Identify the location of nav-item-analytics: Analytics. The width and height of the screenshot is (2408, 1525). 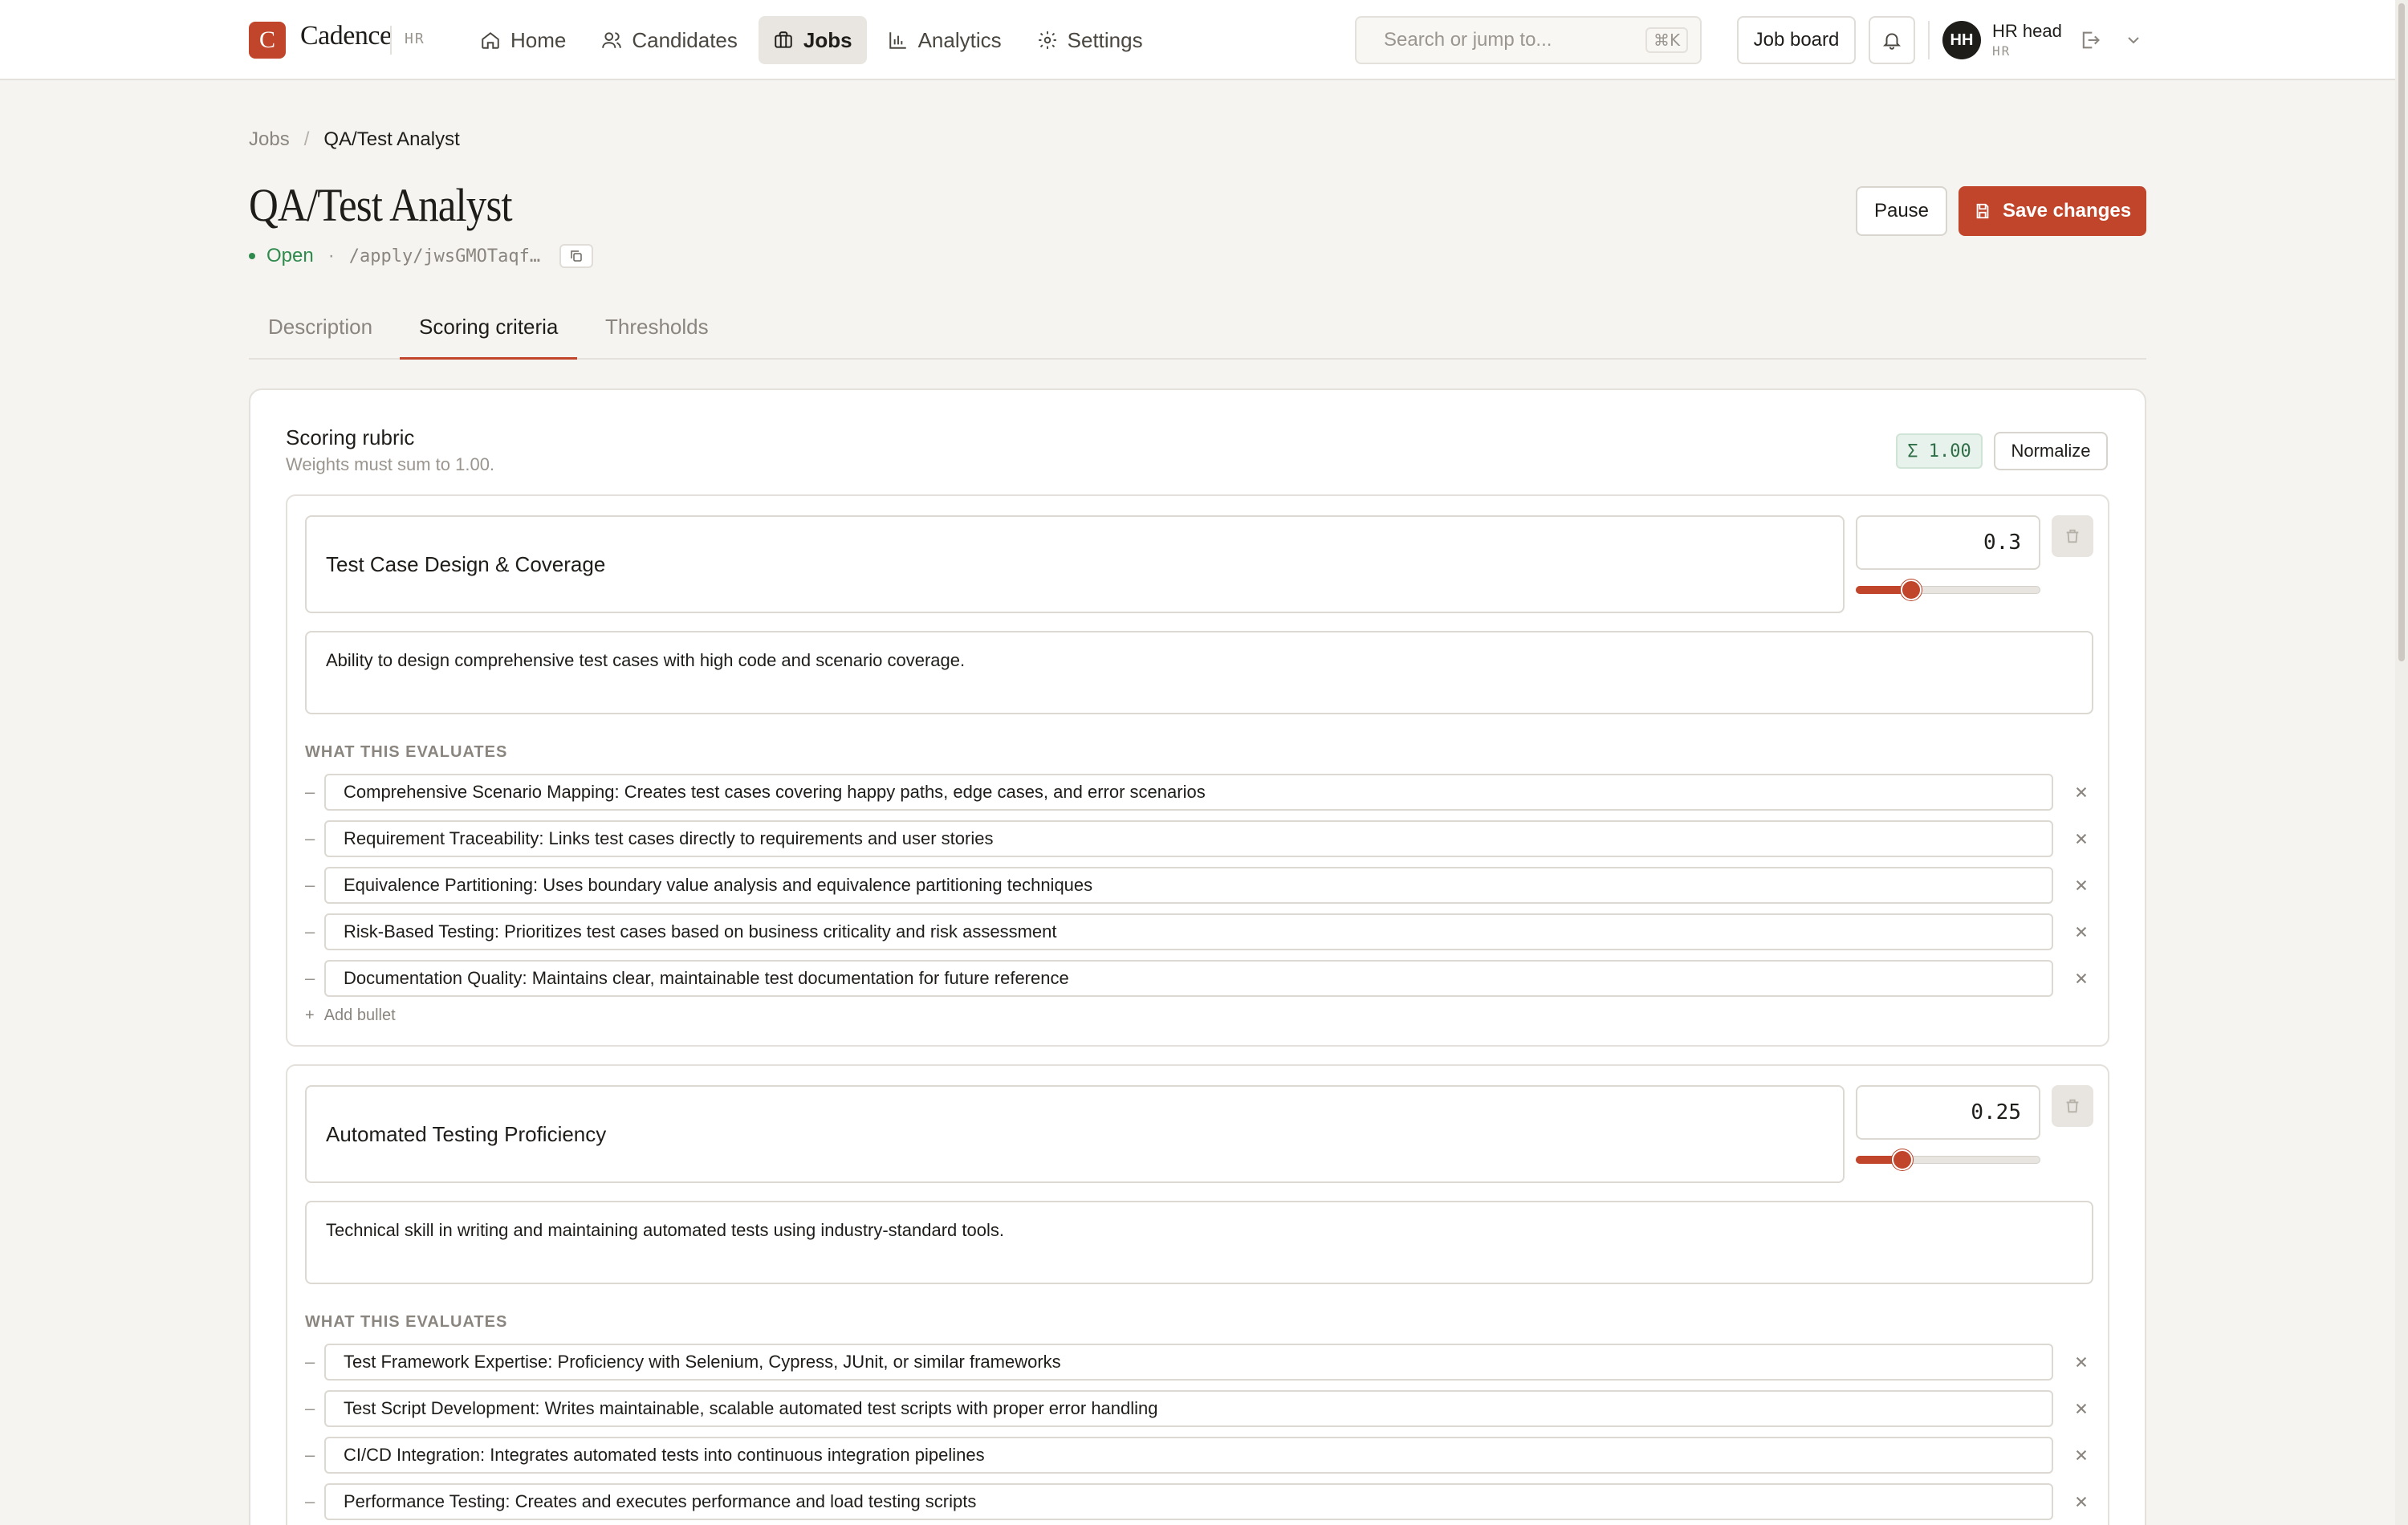
(944, 40).